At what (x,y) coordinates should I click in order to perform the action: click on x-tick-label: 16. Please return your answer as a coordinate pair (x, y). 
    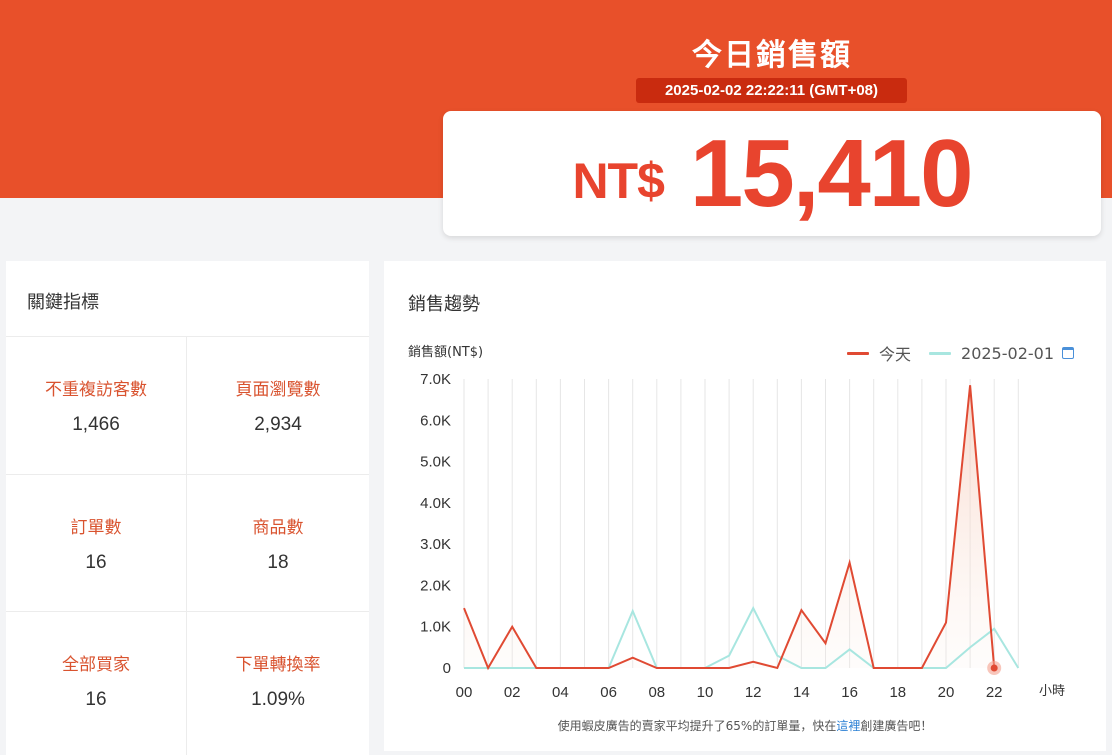
    Looking at the image, I should click on (849, 692).